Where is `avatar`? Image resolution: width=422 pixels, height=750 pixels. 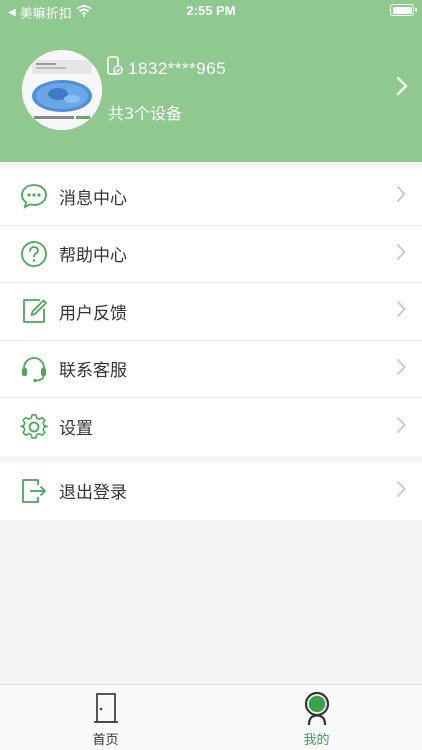
avatar is located at coordinates (62, 90).